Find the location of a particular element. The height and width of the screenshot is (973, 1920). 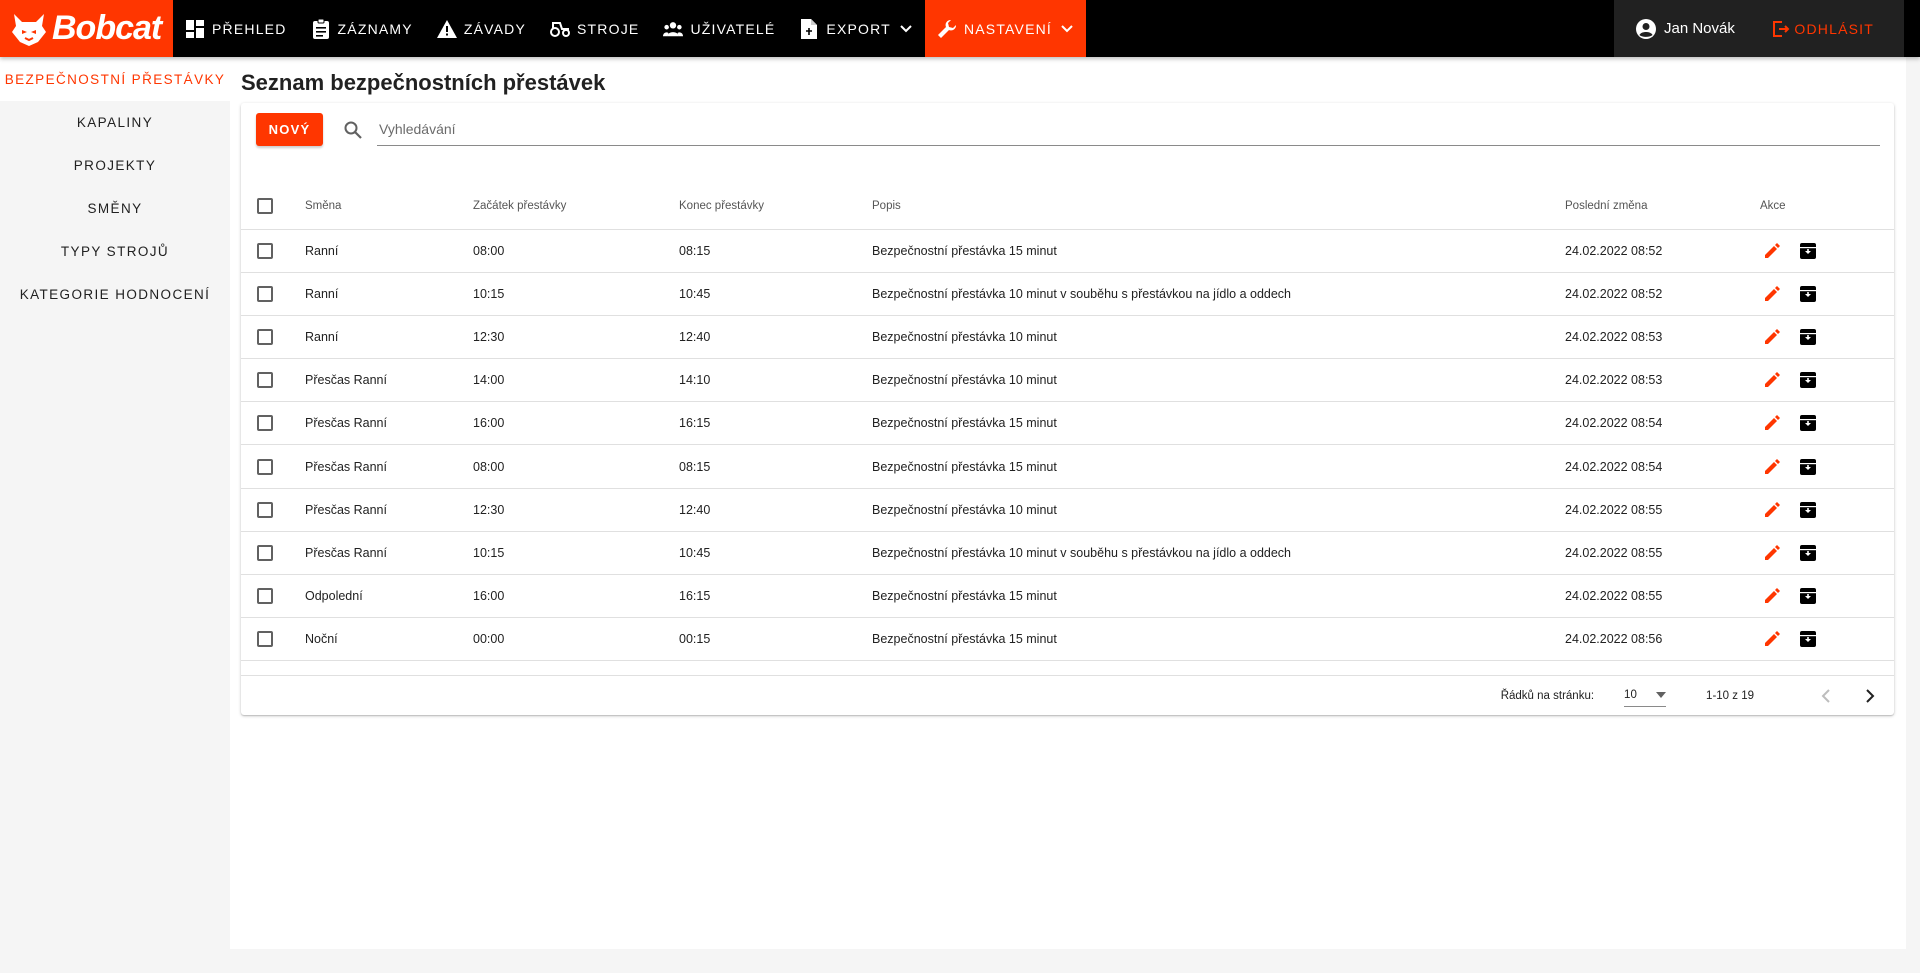

sidebar-item-label: PROJEKTY is located at coordinates (115, 165).